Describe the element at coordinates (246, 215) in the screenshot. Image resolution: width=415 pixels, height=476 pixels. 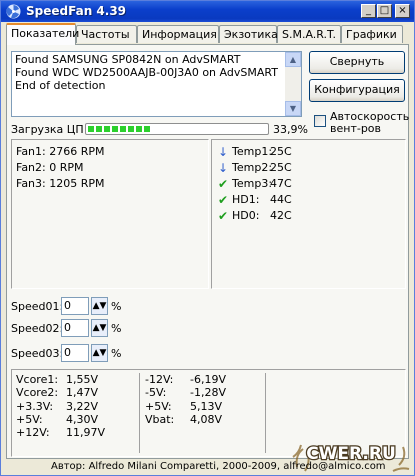
I see `temp-name: HD0:` at that location.